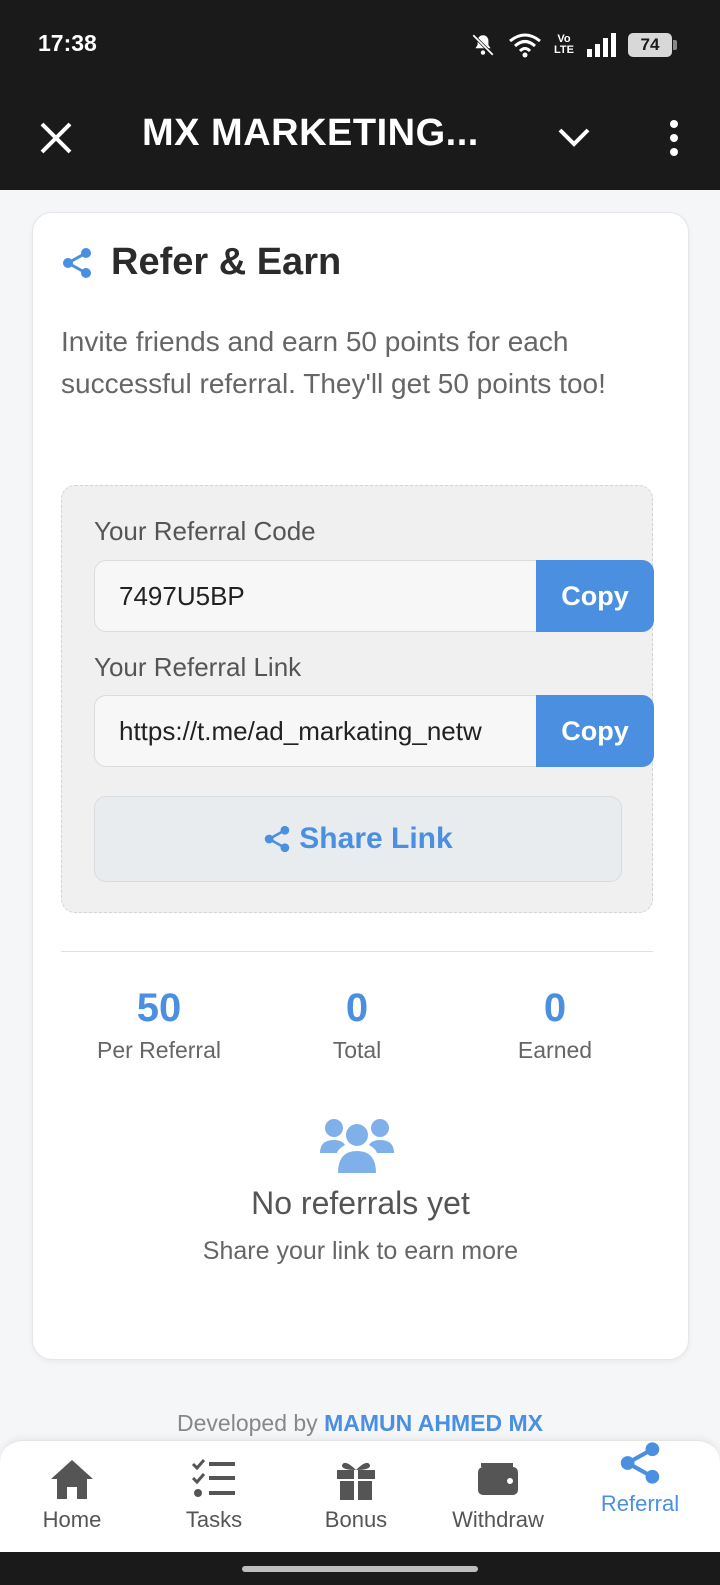 The height and width of the screenshot is (1585, 720). I want to click on stat-label: Earned, so click(555, 1050).